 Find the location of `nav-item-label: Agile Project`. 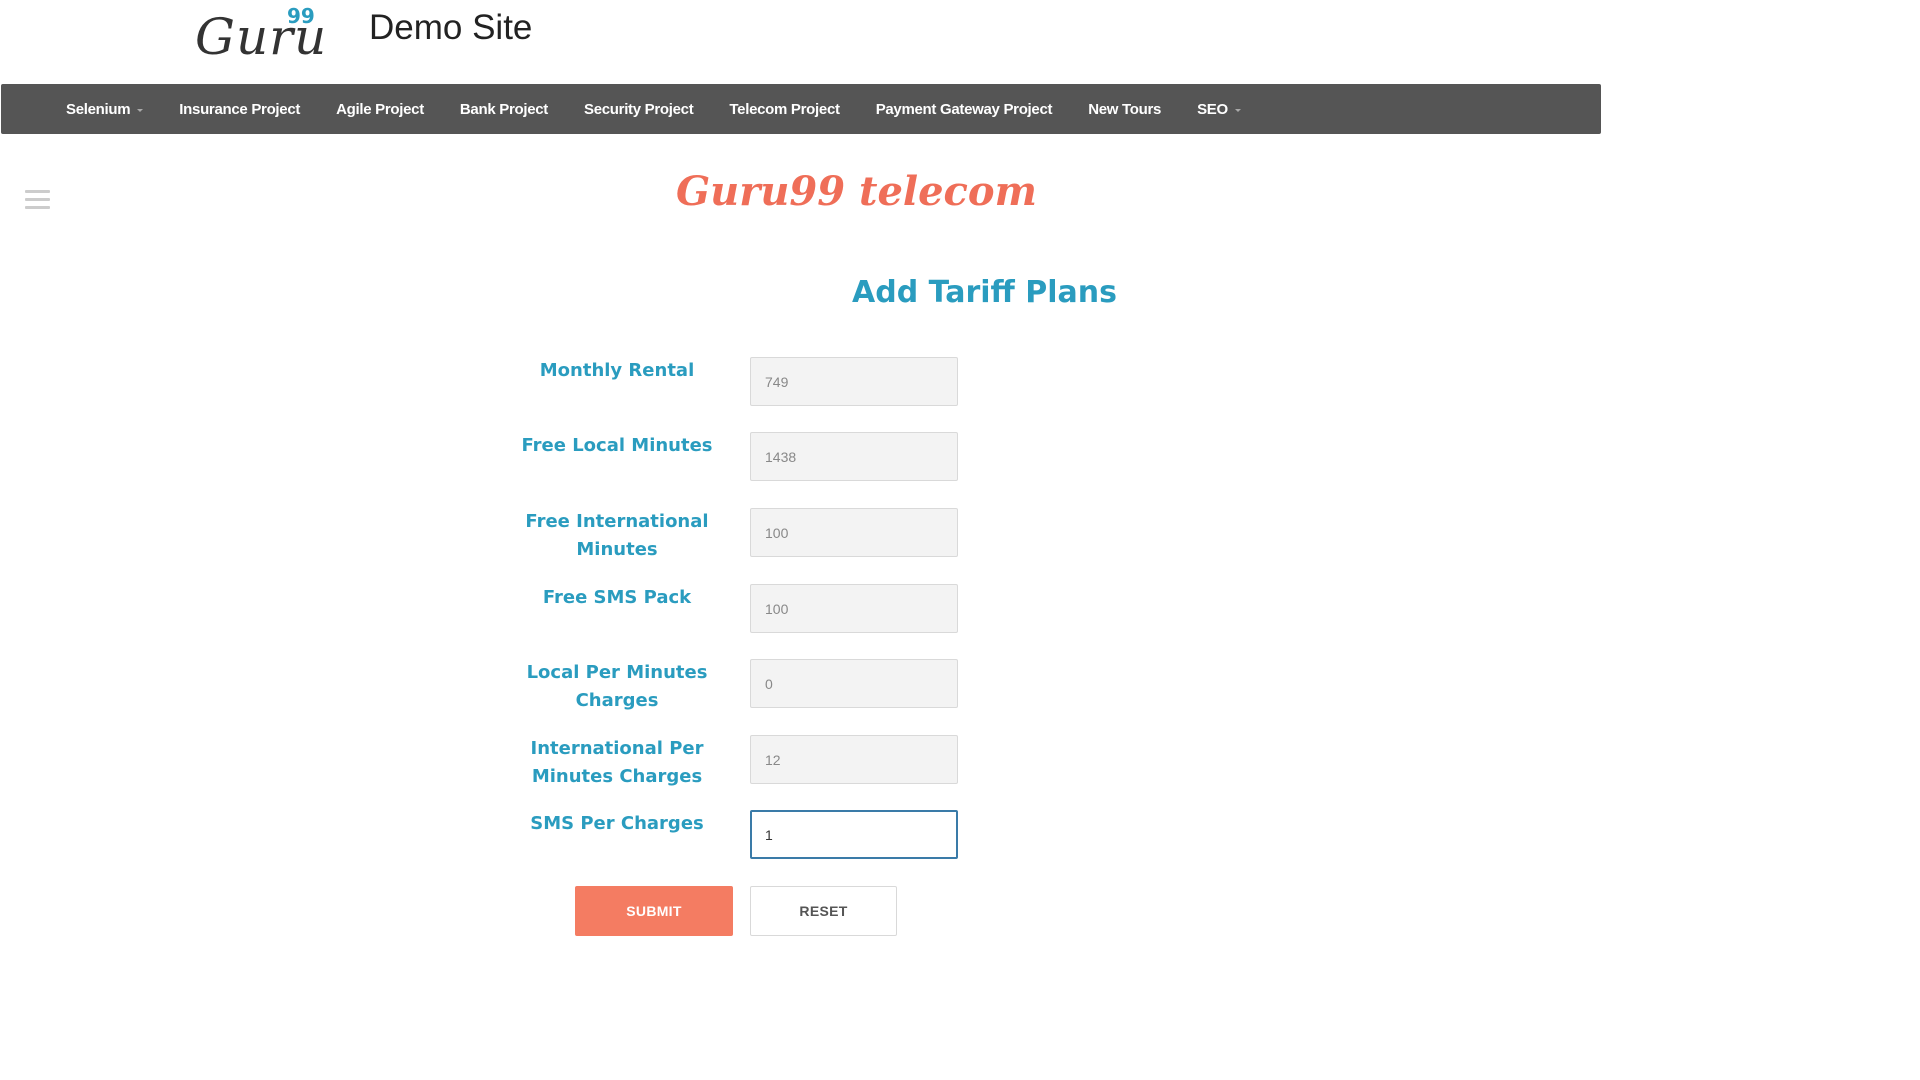

nav-item-label: Agile Project is located at coordinates (380, 109).